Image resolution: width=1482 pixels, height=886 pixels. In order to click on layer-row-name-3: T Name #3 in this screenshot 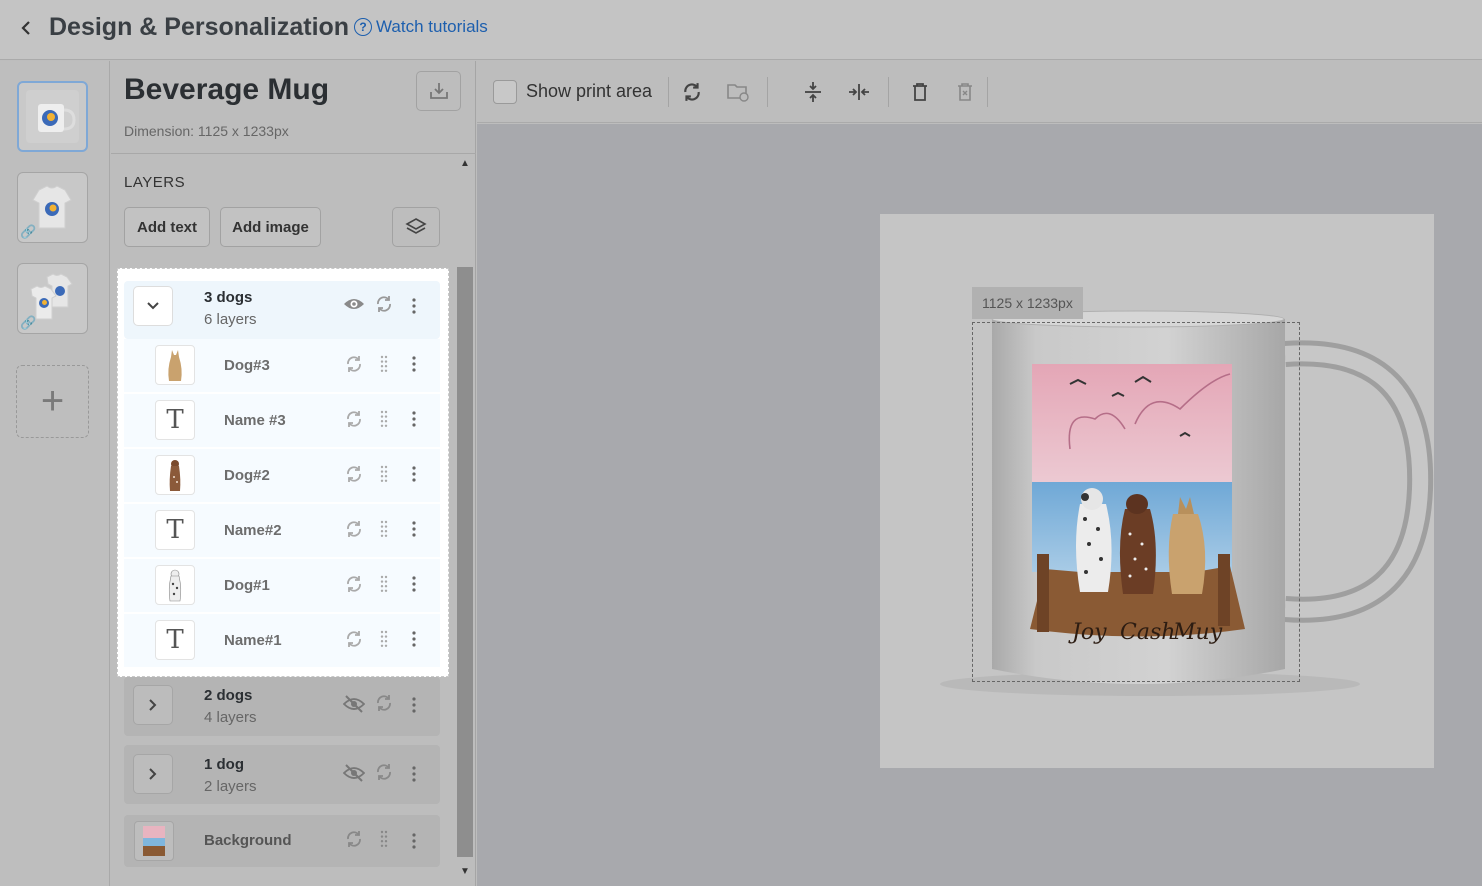, I will do `click(282, 420)`.